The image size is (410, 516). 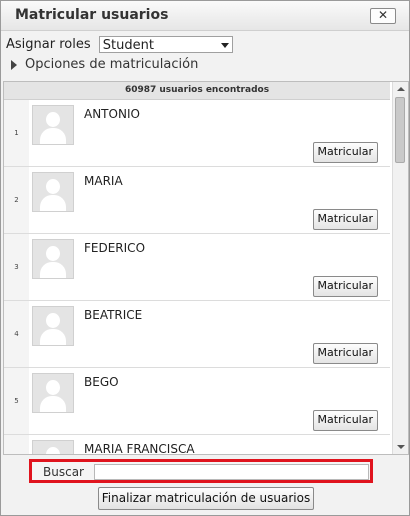 I want to click on dialog-title: Matricular usuarios, so click(x=92, y=15).